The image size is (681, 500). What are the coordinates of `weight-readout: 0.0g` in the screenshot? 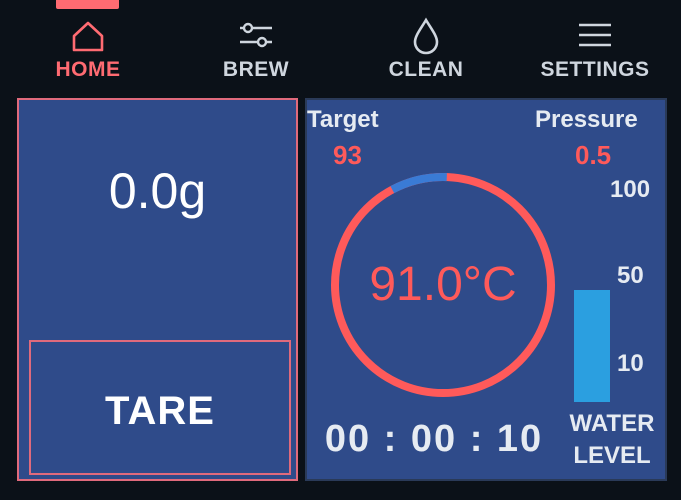 It's located at (157, 191).